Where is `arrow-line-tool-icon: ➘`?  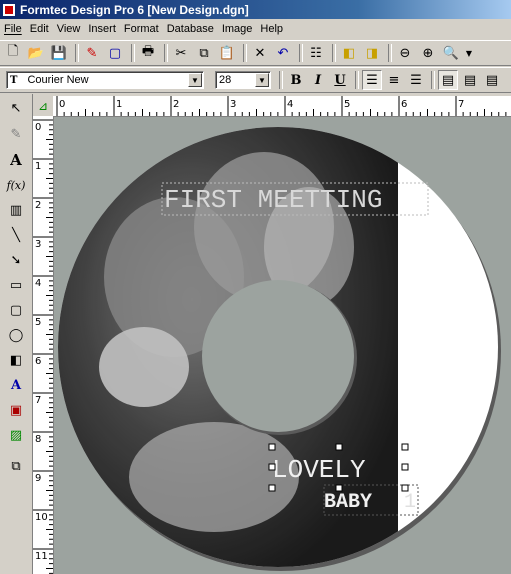 arrow-line-tool-icon: ➘ is located at coordinates (16, 260).